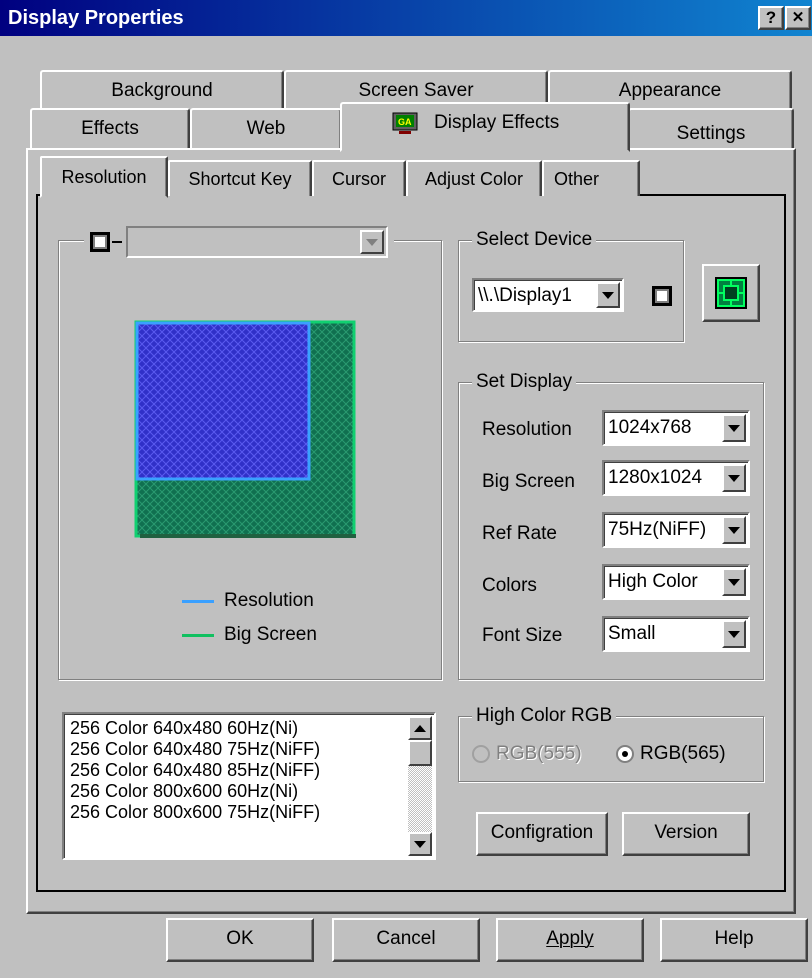  Describe the element at coordinates (240, 178) in the screenshot. I see `inner-tab-shortcut-key: Shortcut Key` at that location.